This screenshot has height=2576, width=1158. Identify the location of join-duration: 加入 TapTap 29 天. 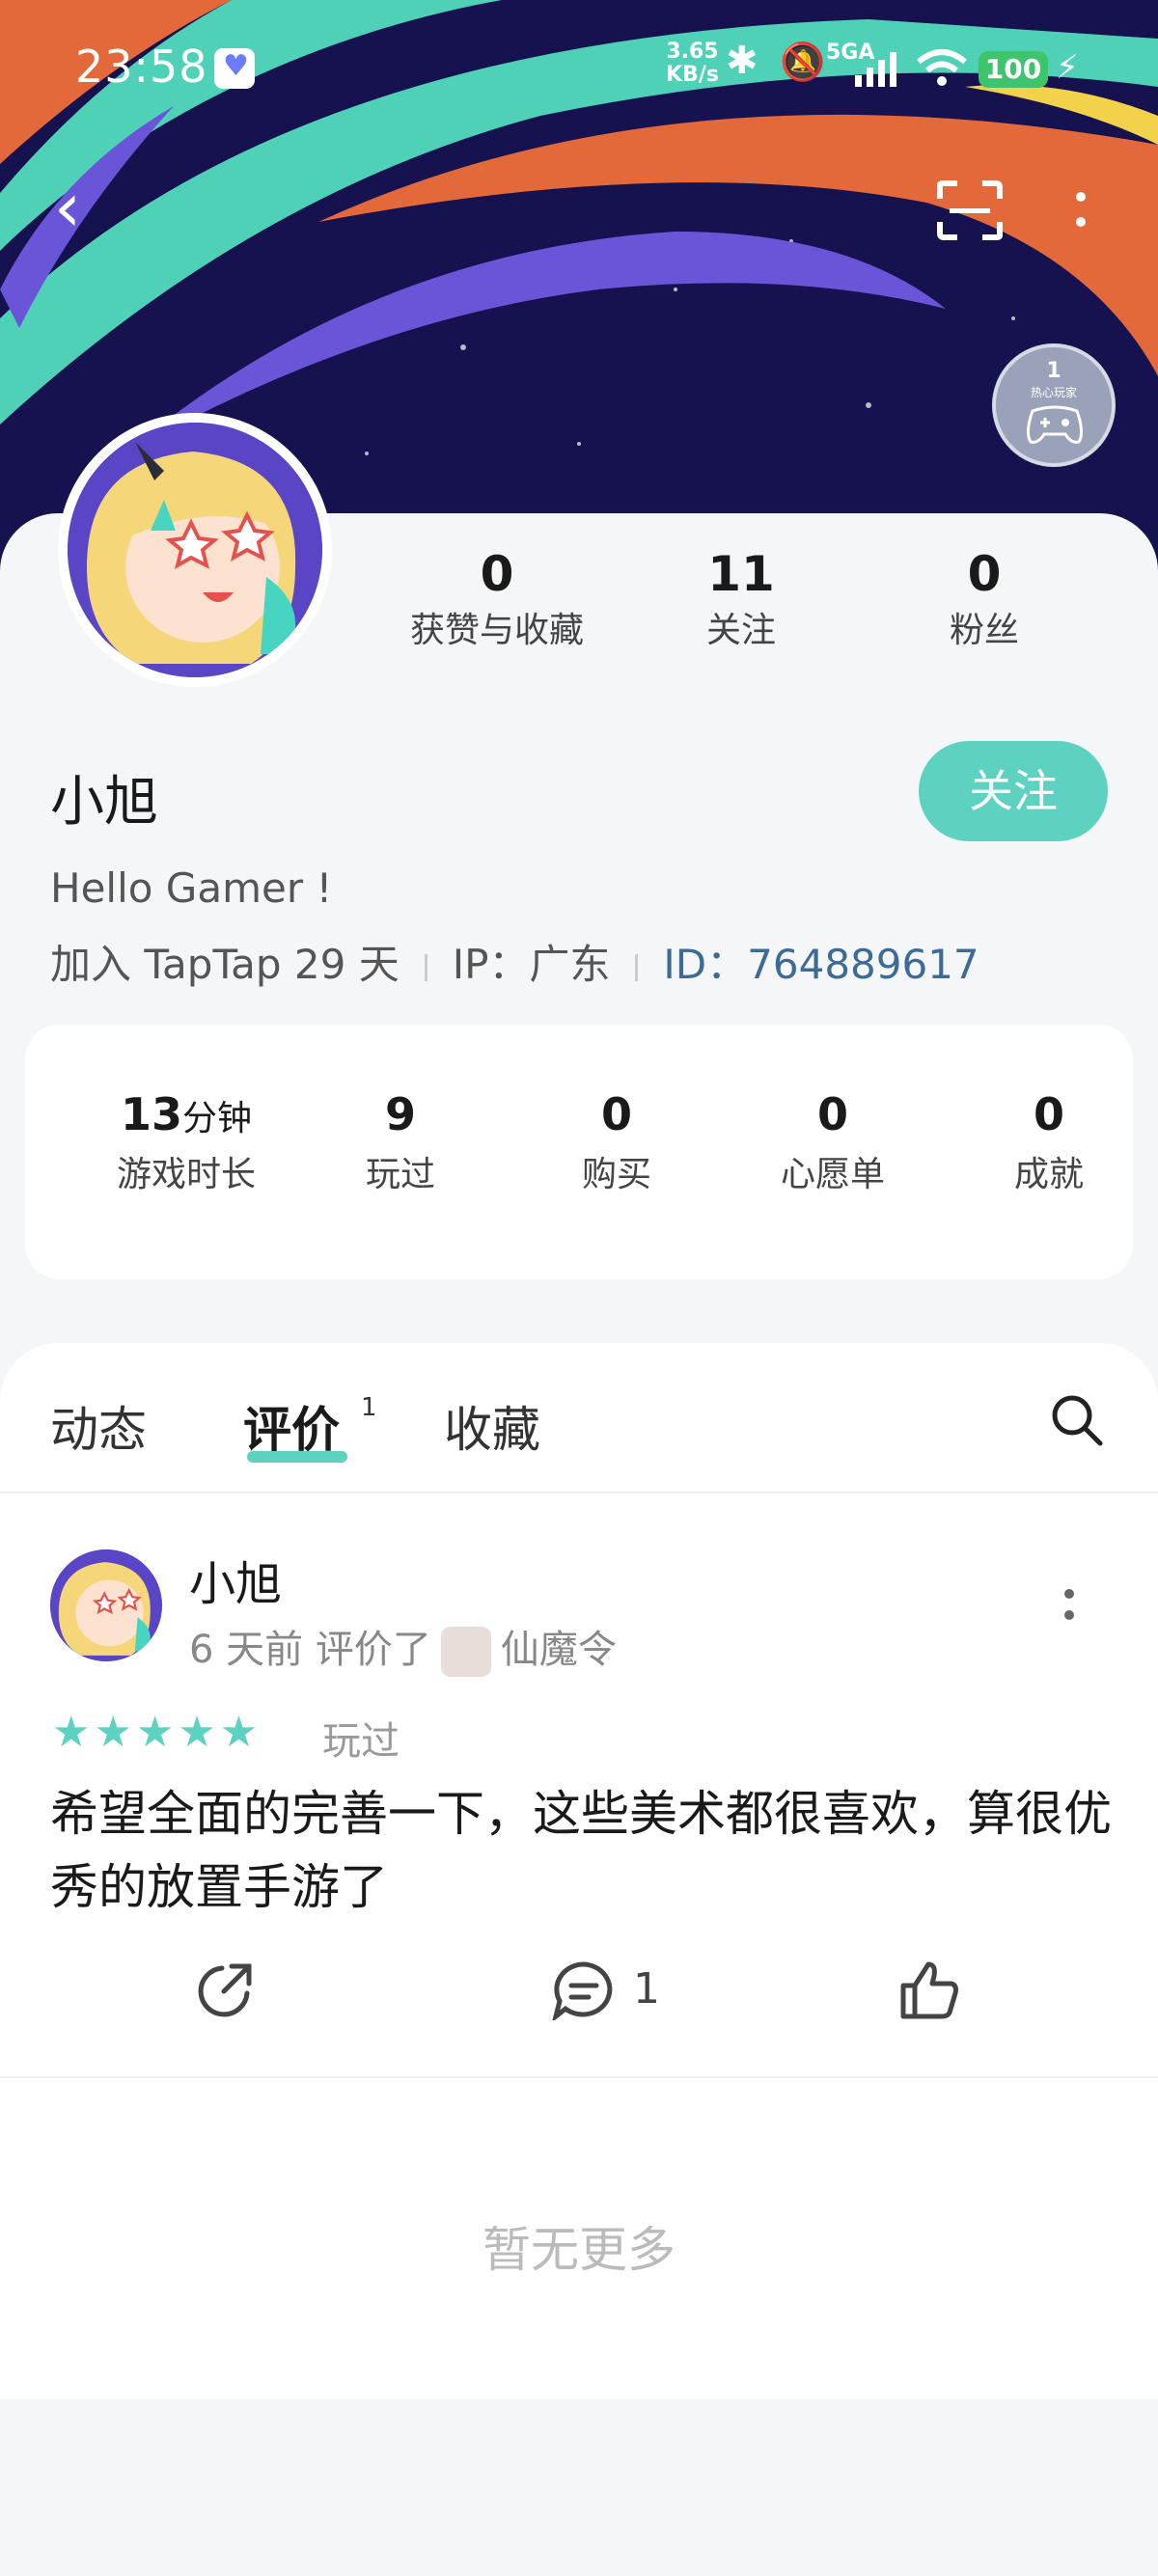
(225, 965).